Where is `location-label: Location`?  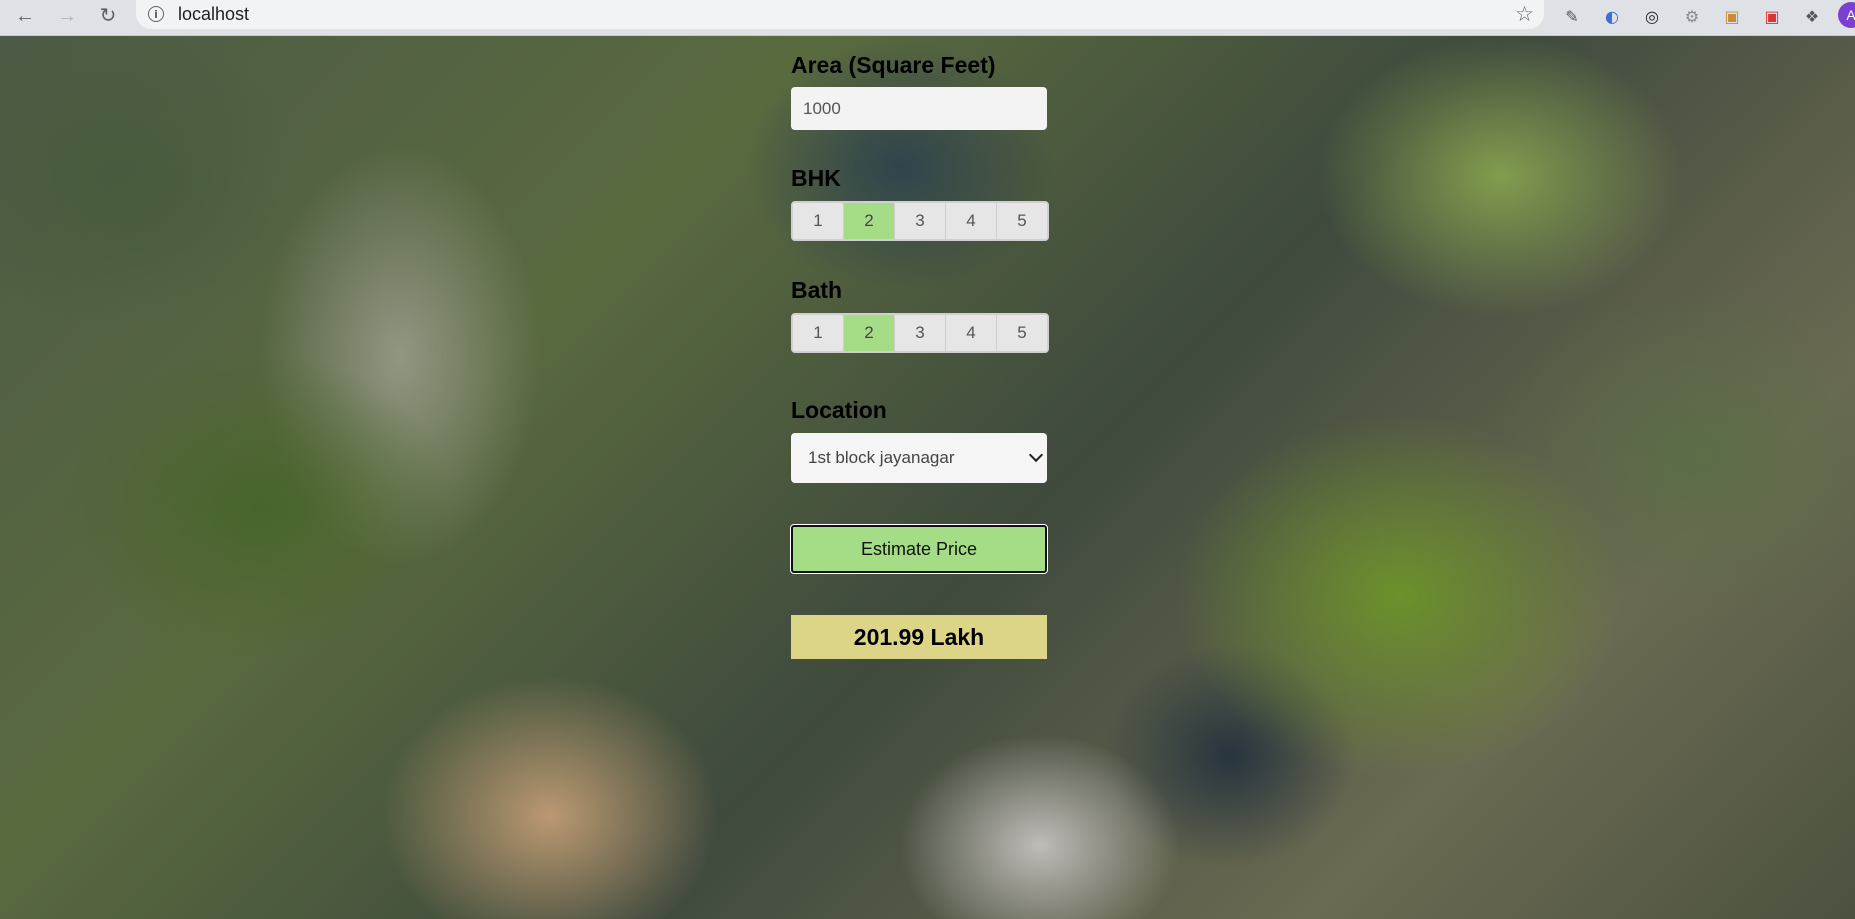 location-label: Location is located at coordinates (839, 410).